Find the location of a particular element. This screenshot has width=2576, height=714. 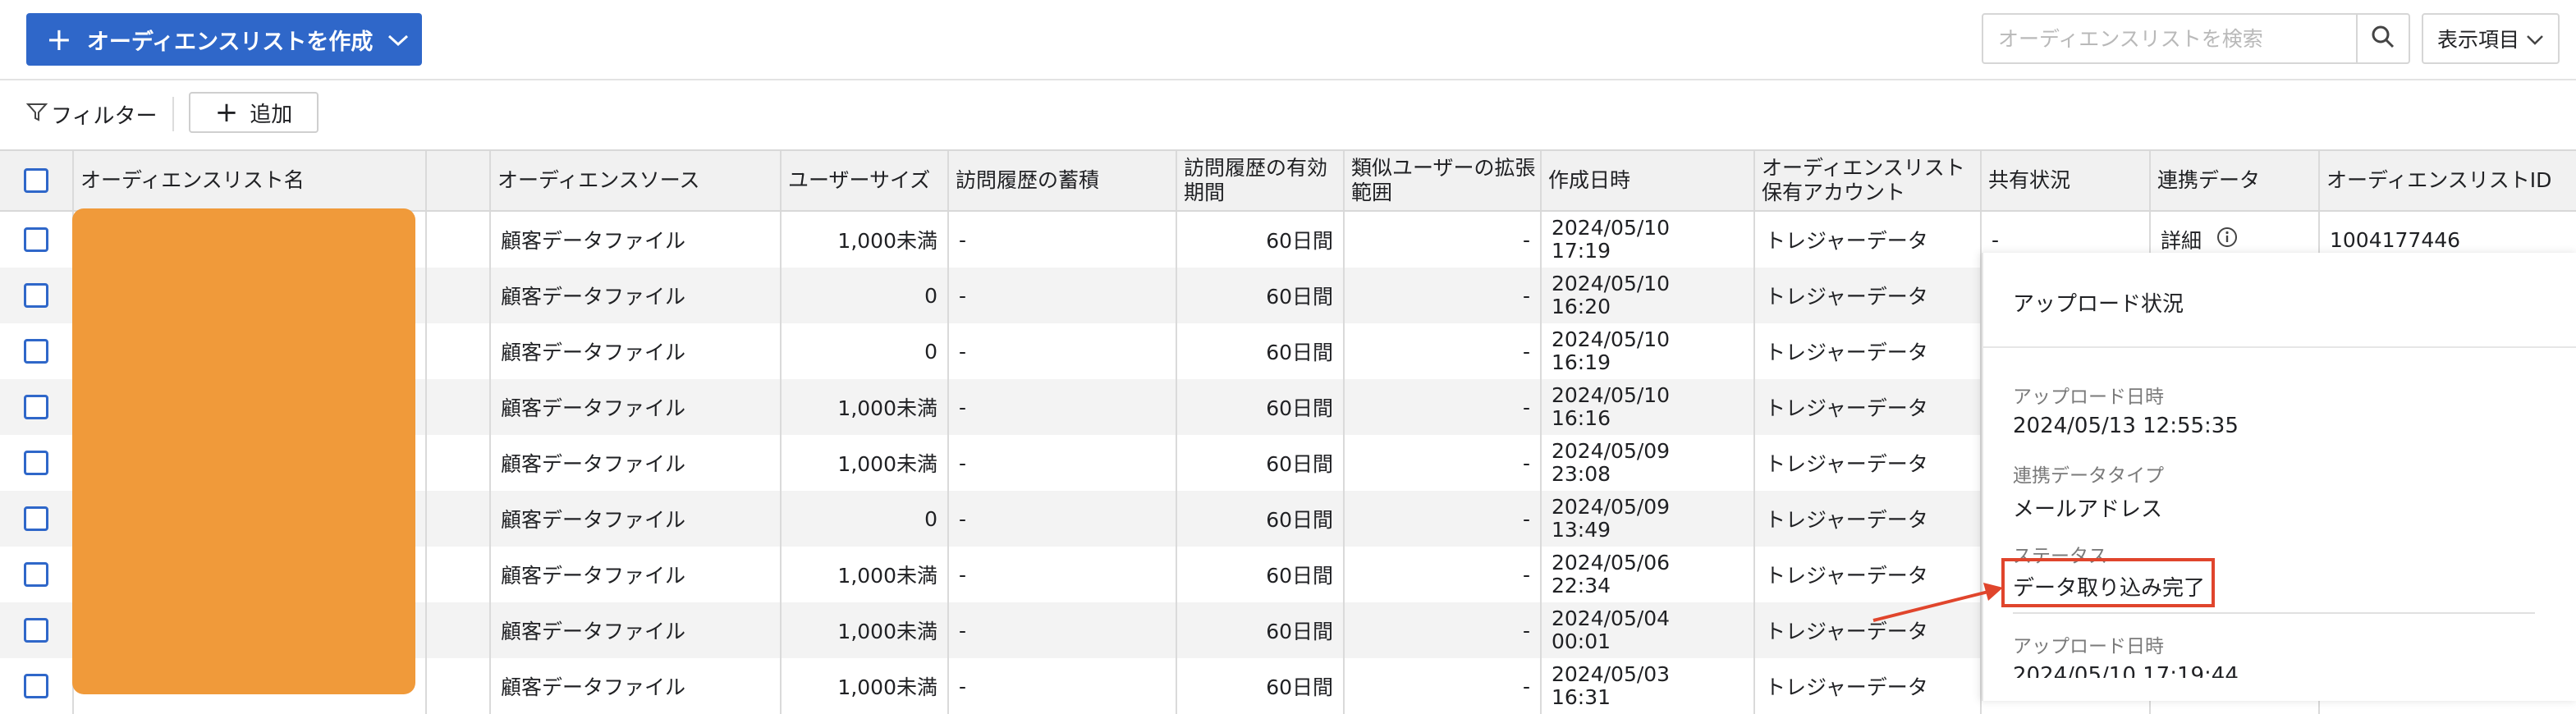

filter-button: フィルター is located at coordinates (92, 114).